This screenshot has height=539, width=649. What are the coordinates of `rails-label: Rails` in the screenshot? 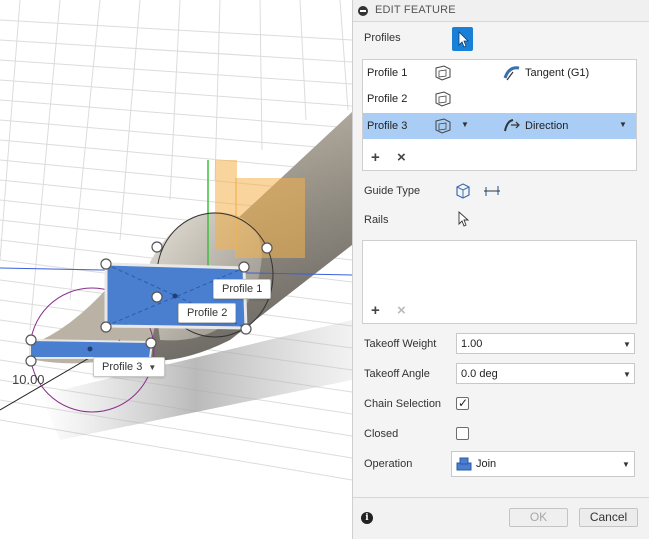 It's located at (376, 220).